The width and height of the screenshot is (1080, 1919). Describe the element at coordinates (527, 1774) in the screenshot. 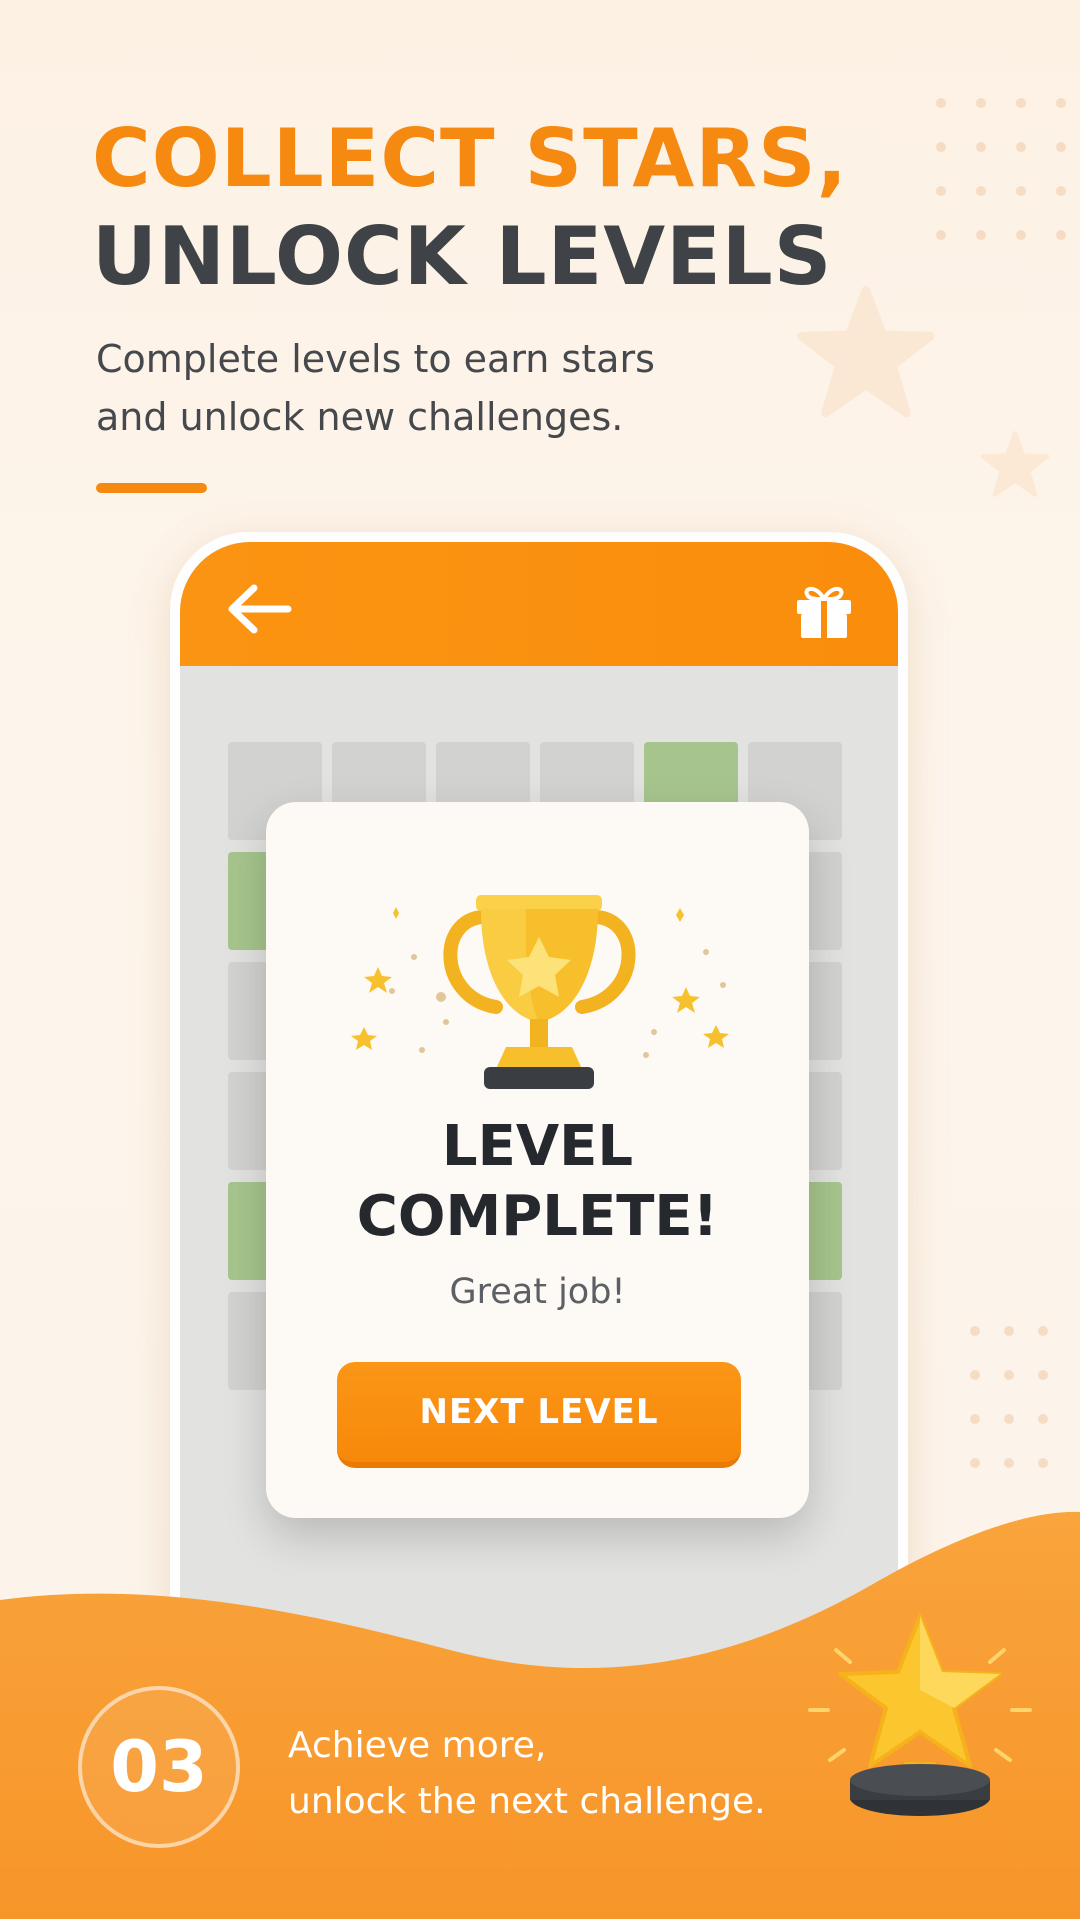

I see `footer-text: Achieve more, unlock the next challenge.` at that location.